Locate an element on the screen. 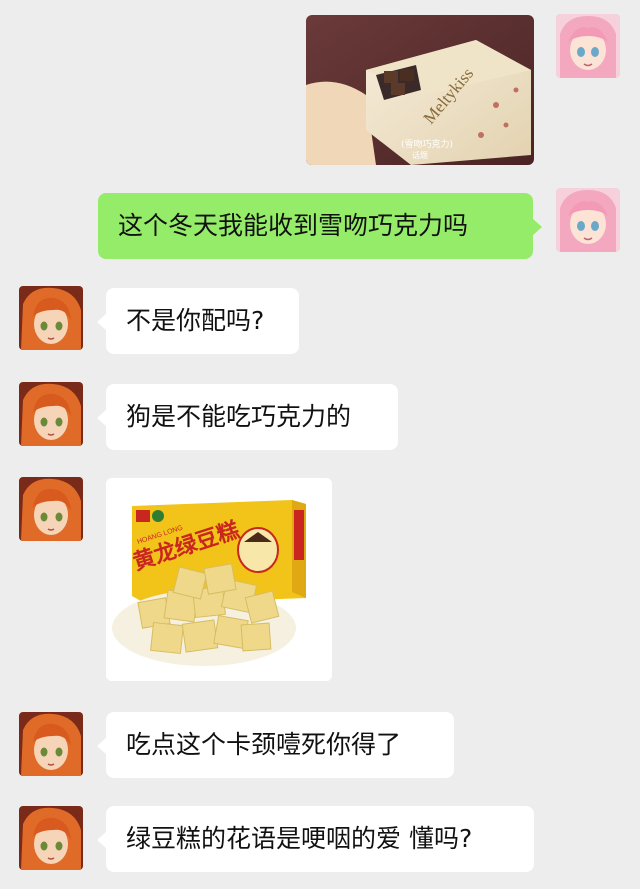 This screenshot has width=640, height=889. message-image-mung-bean-cake: 黄龙绿豆糕 HOANG LONG is located at coordinates (219, 579).